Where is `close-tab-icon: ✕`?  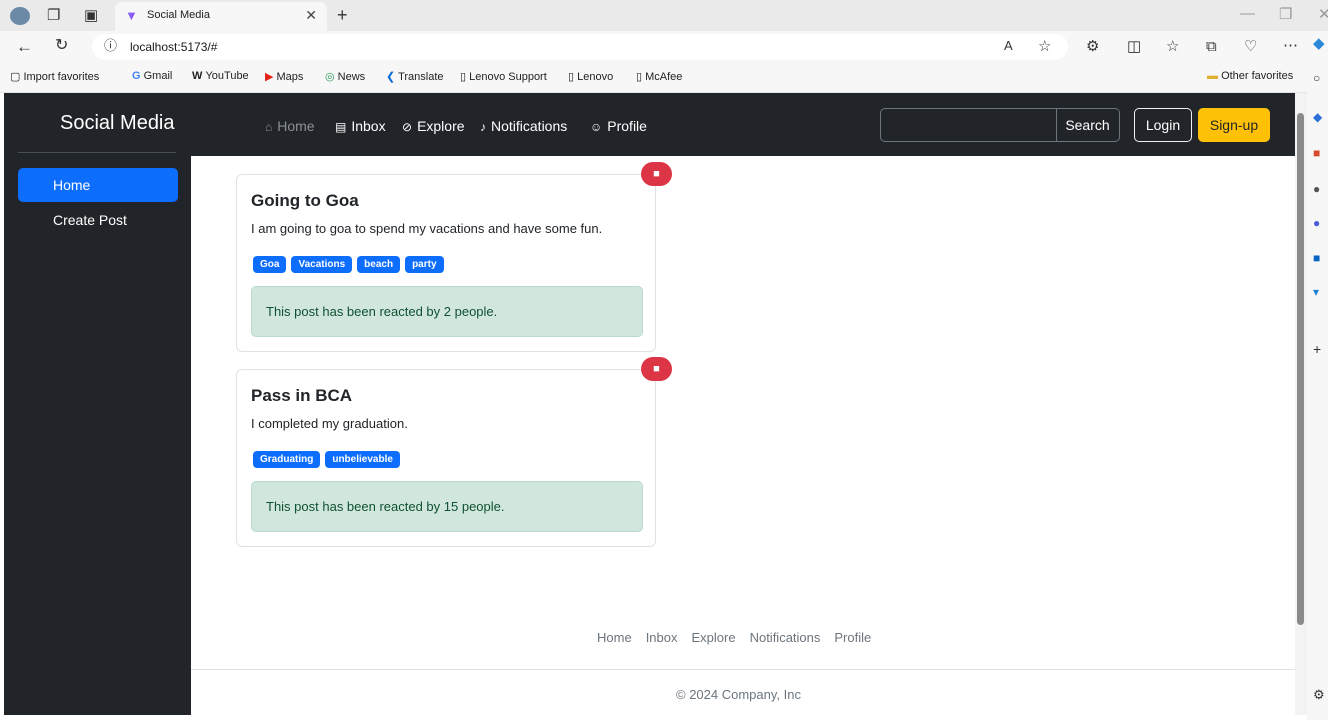 close-tab-icon: ✕ is located at coordinates (311, 15).